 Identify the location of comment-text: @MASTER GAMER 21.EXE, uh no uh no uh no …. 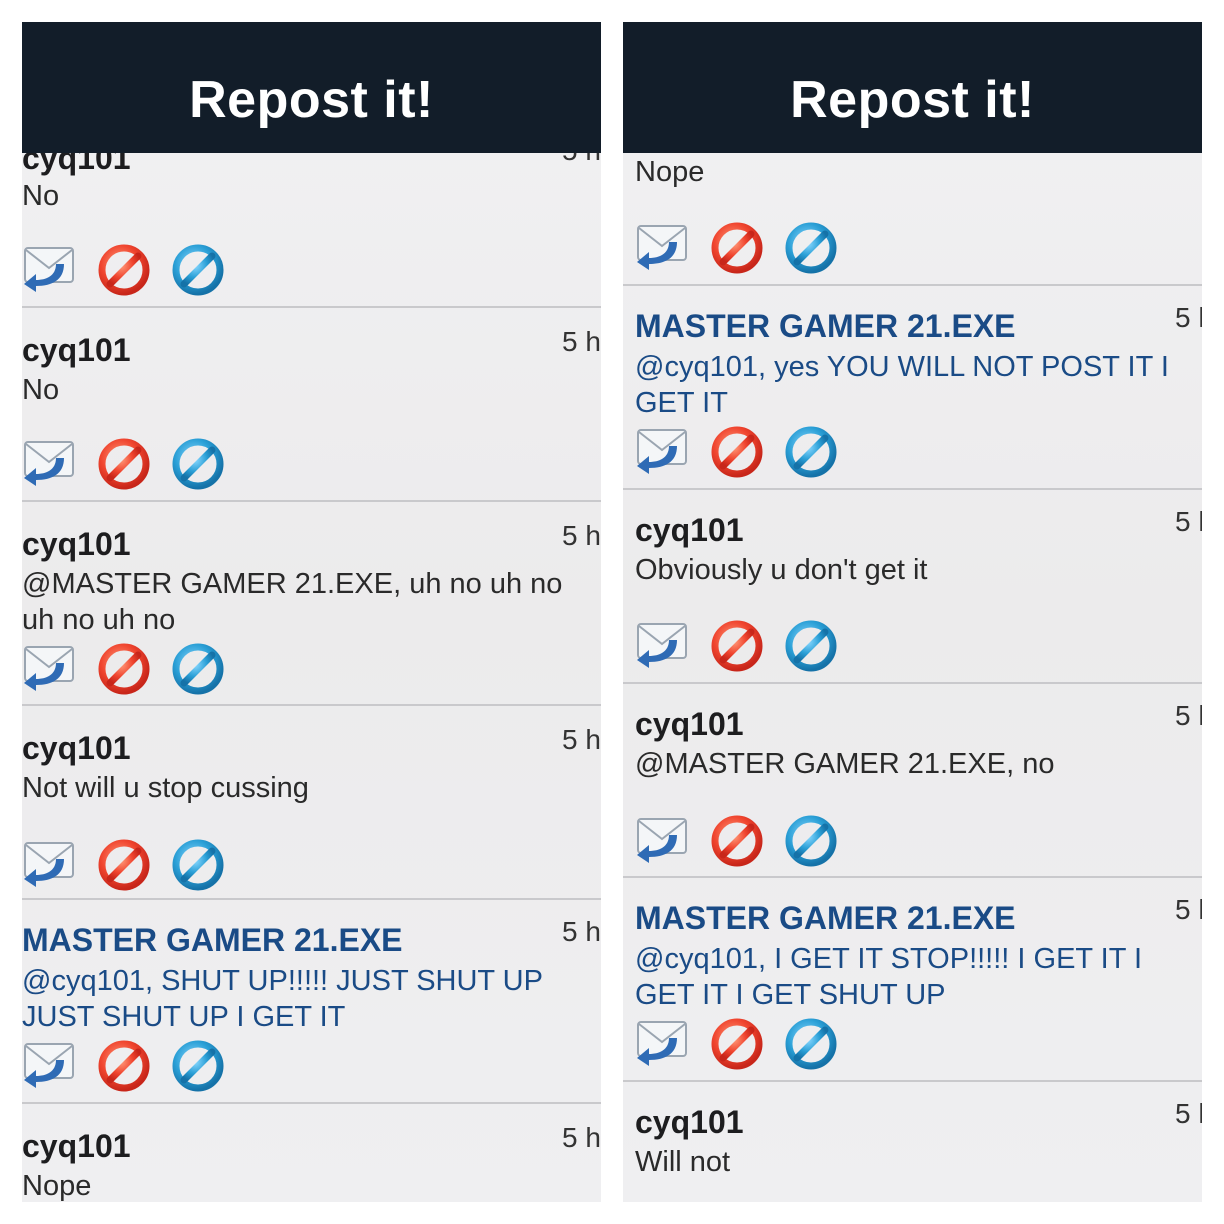
(292, 602).